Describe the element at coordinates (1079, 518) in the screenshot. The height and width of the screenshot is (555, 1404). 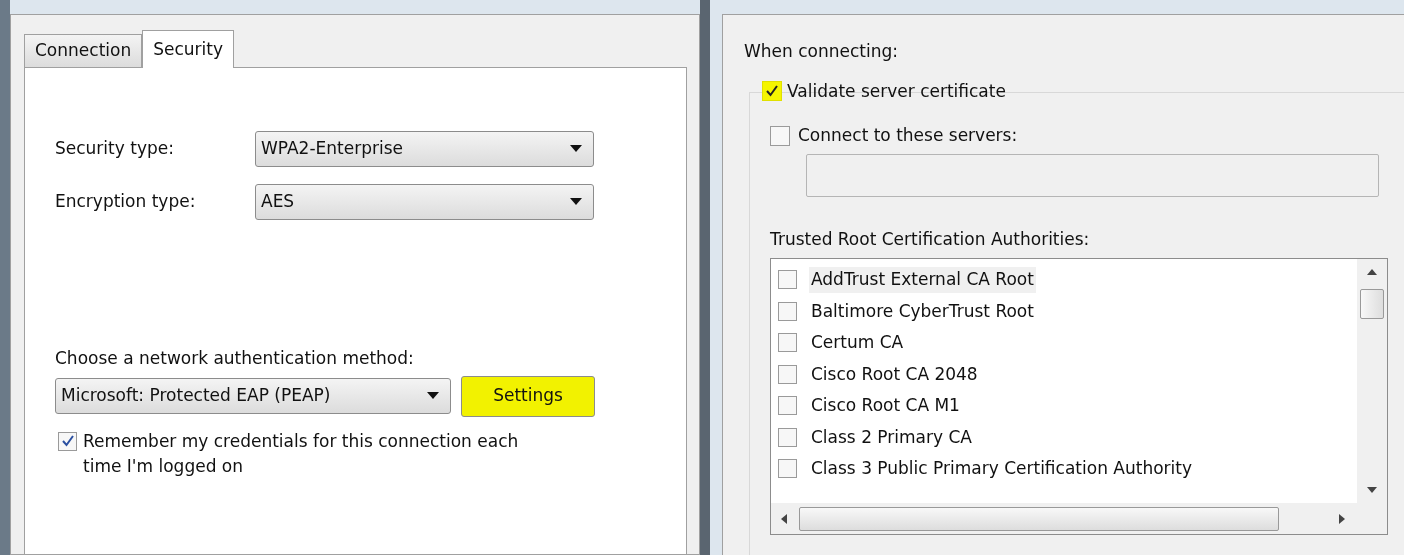
I see `horizontal-scrollbar` at that location.